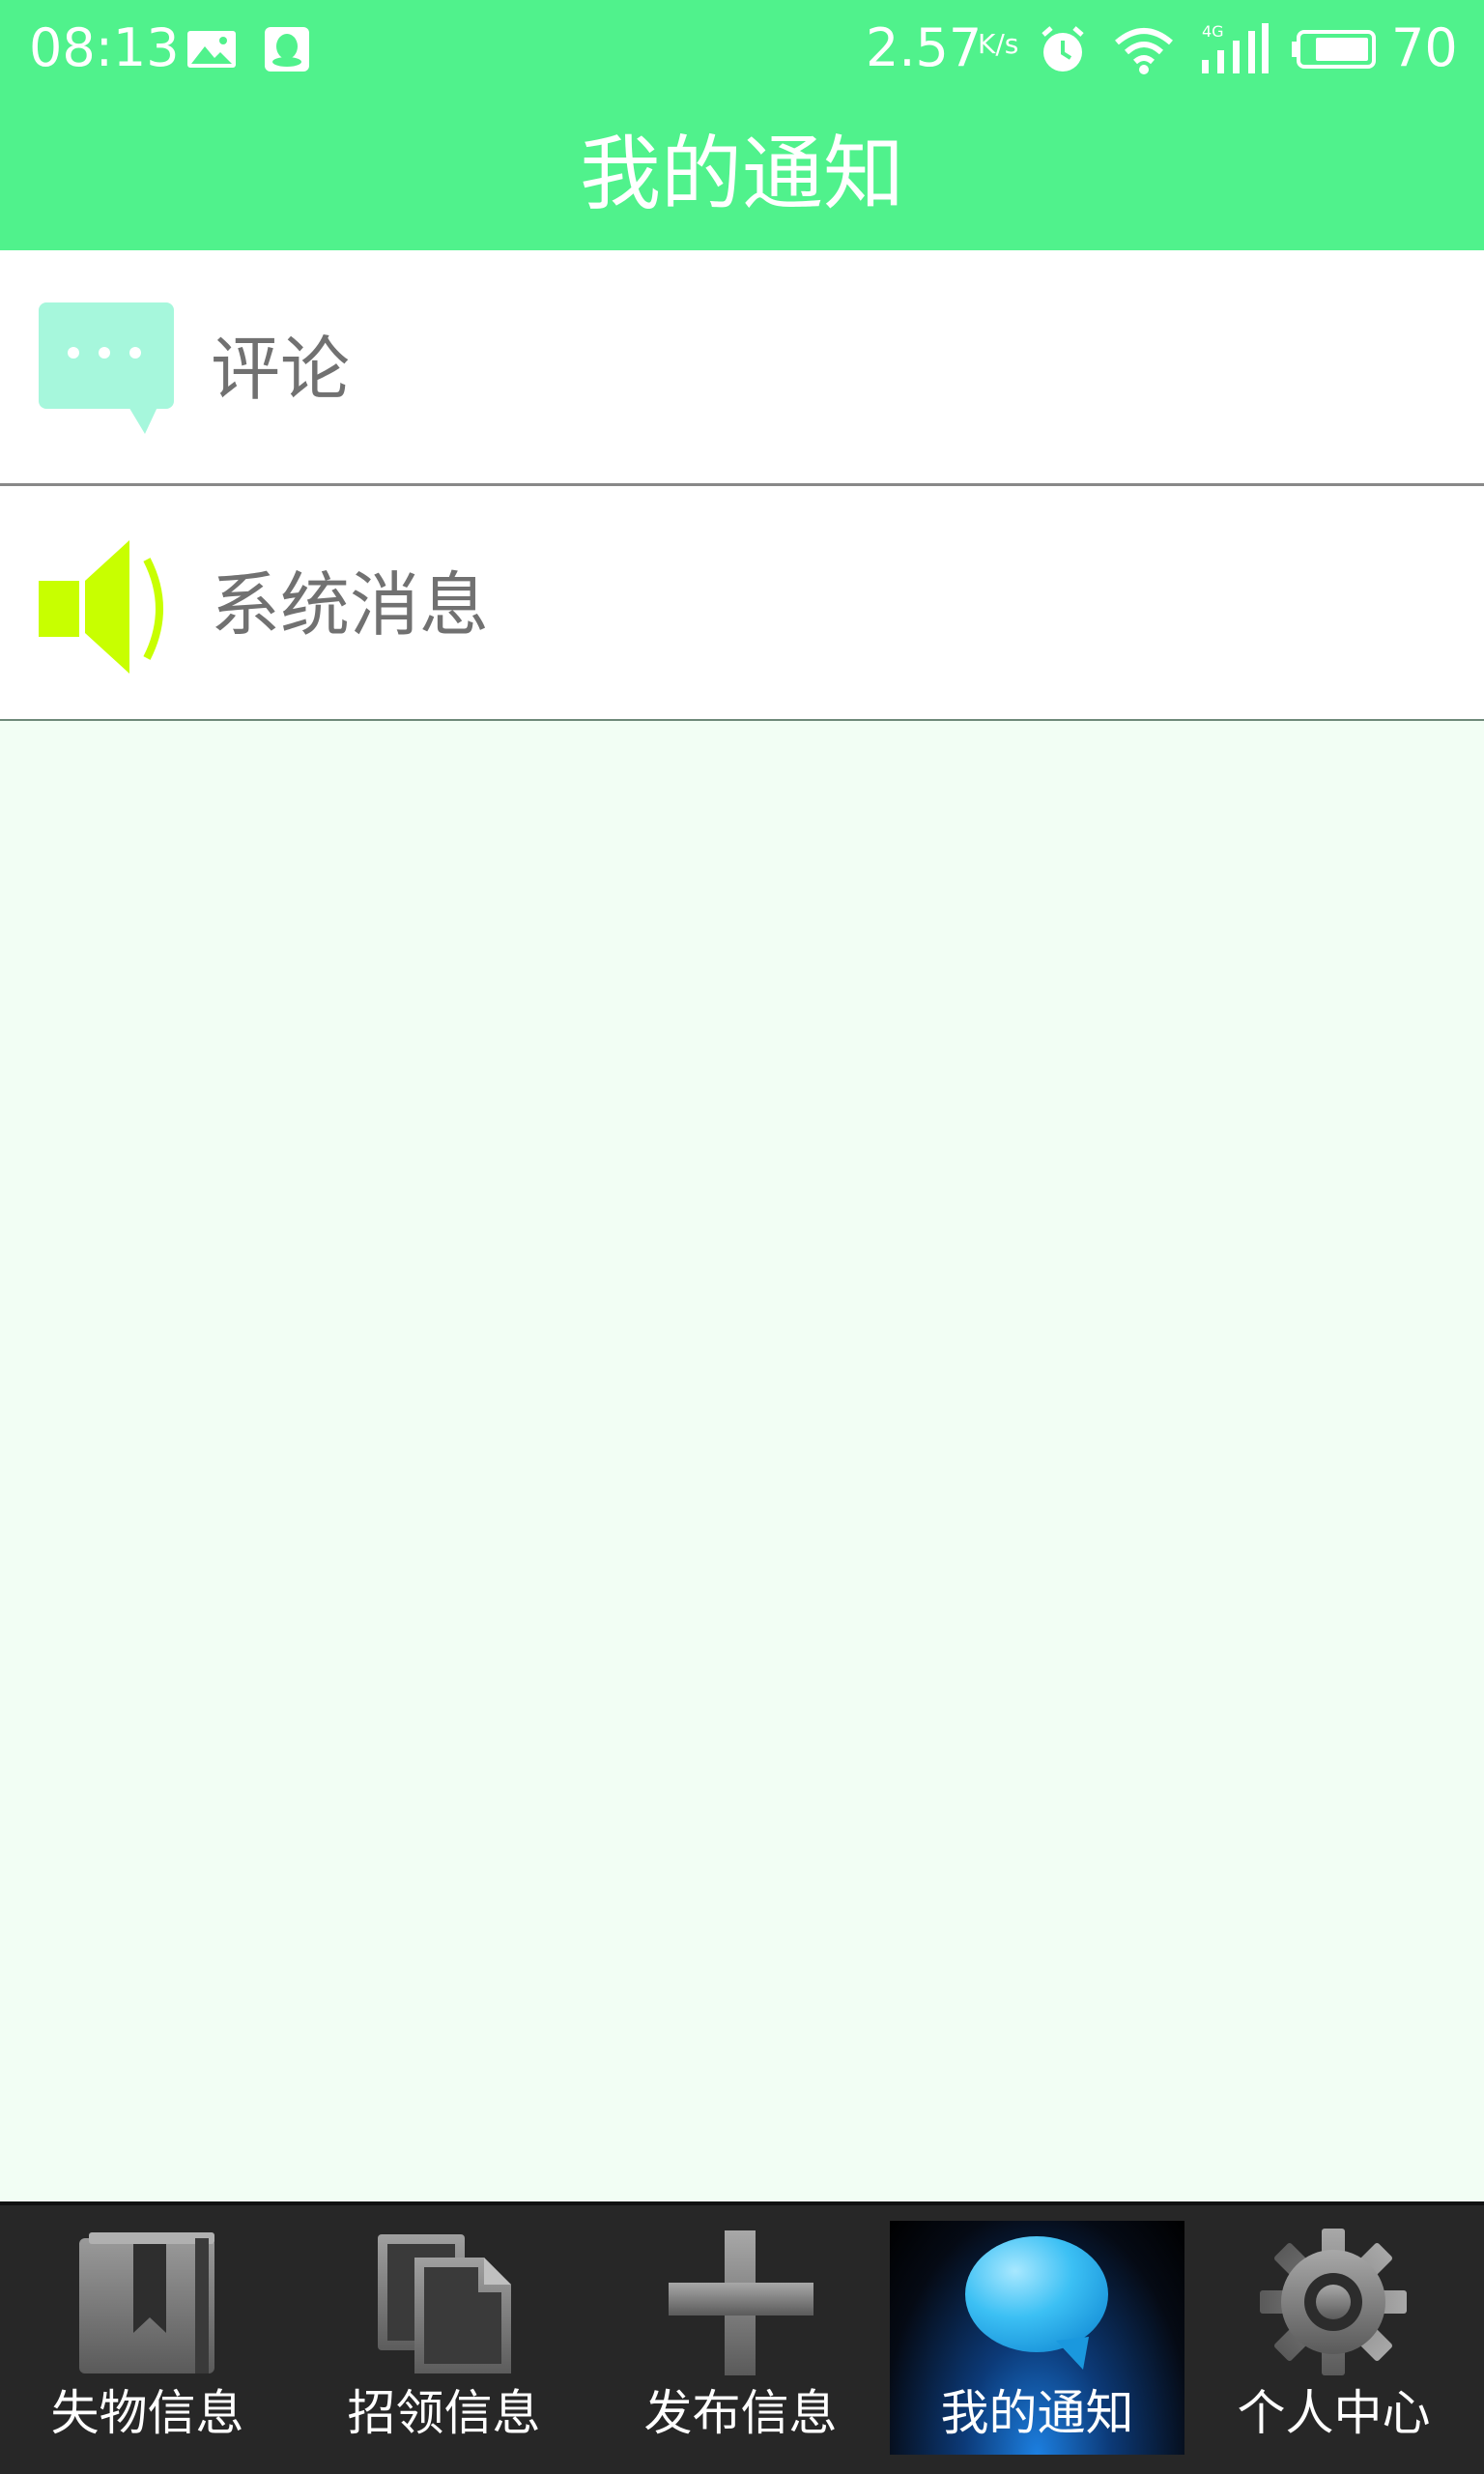  Describe the element at coordinates (925, 48) in the screenshot. I see `network-speed: 2.57` at that location.